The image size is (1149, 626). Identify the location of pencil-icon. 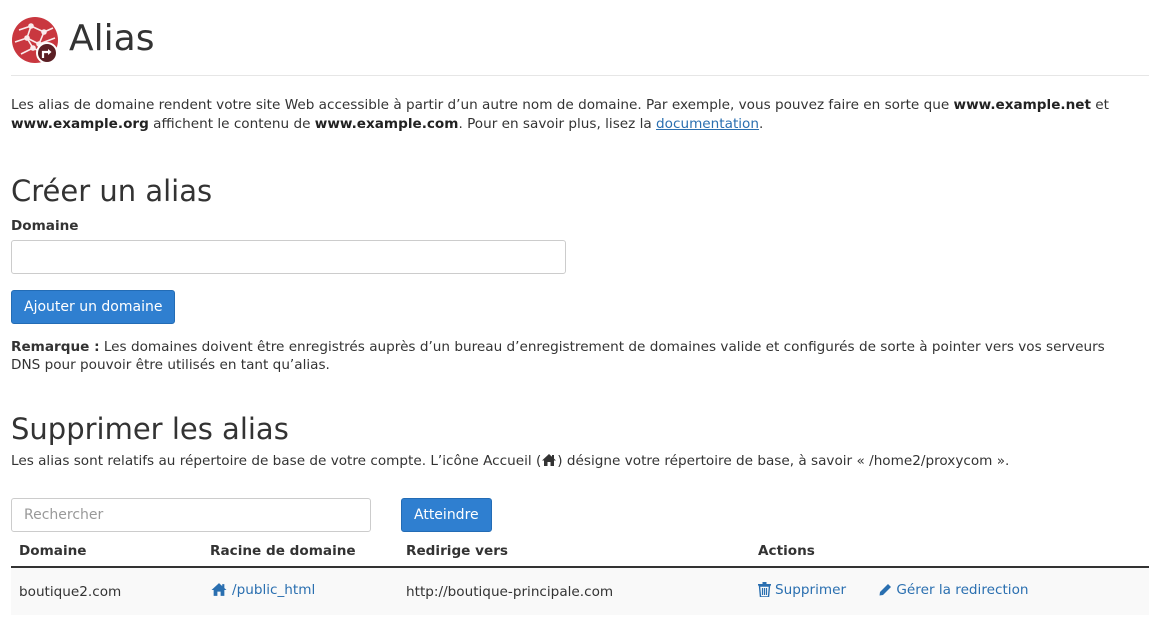
(885, 590).